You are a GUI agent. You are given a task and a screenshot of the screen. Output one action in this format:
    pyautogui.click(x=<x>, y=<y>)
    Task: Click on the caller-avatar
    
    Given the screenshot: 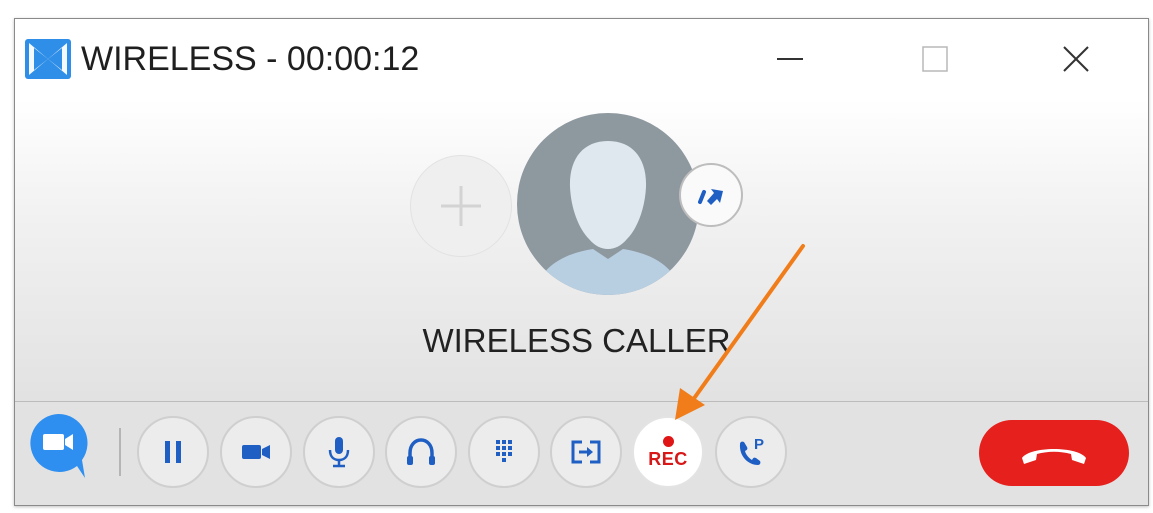 What is the action you would take?
    pyautogui.click(x=608, y=204)
    